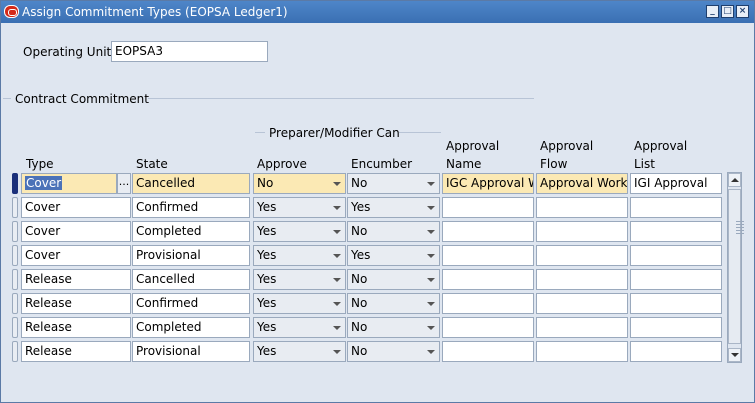  Describe the element at coordinates (488, 183) in the screenshot. I see `approval-name-cell: IGC Approval W` at that location.